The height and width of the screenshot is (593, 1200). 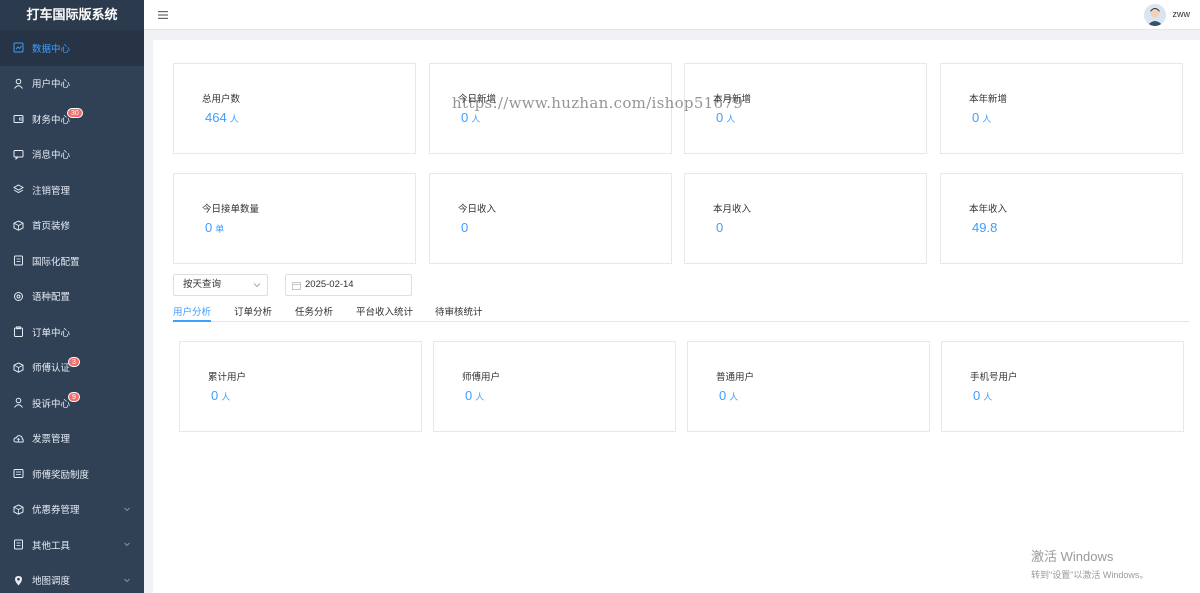 I want to click on sidebar-item-2: 财务中心 30, so click(x=72, y=119).